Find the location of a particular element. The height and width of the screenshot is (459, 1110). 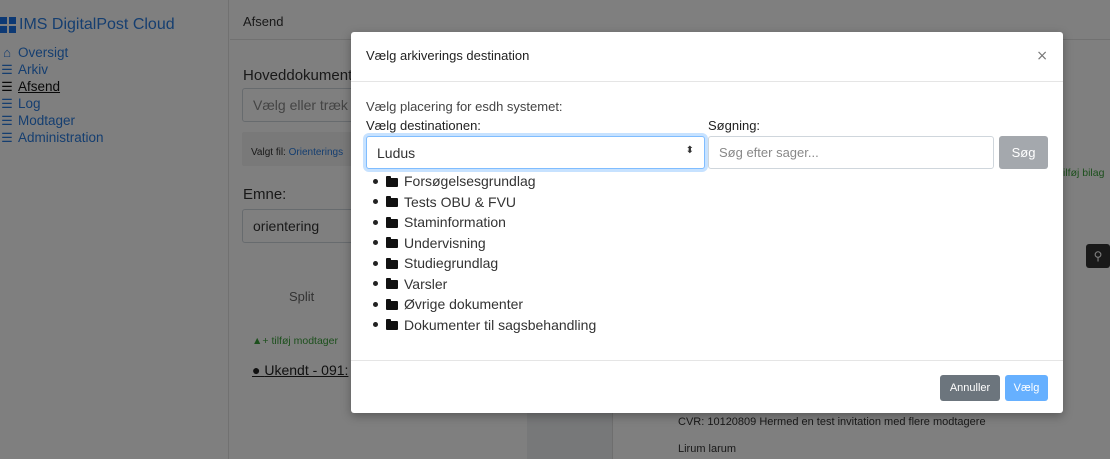

folder-label: Tests OBU & FVU is located at coordinates (460, 201).